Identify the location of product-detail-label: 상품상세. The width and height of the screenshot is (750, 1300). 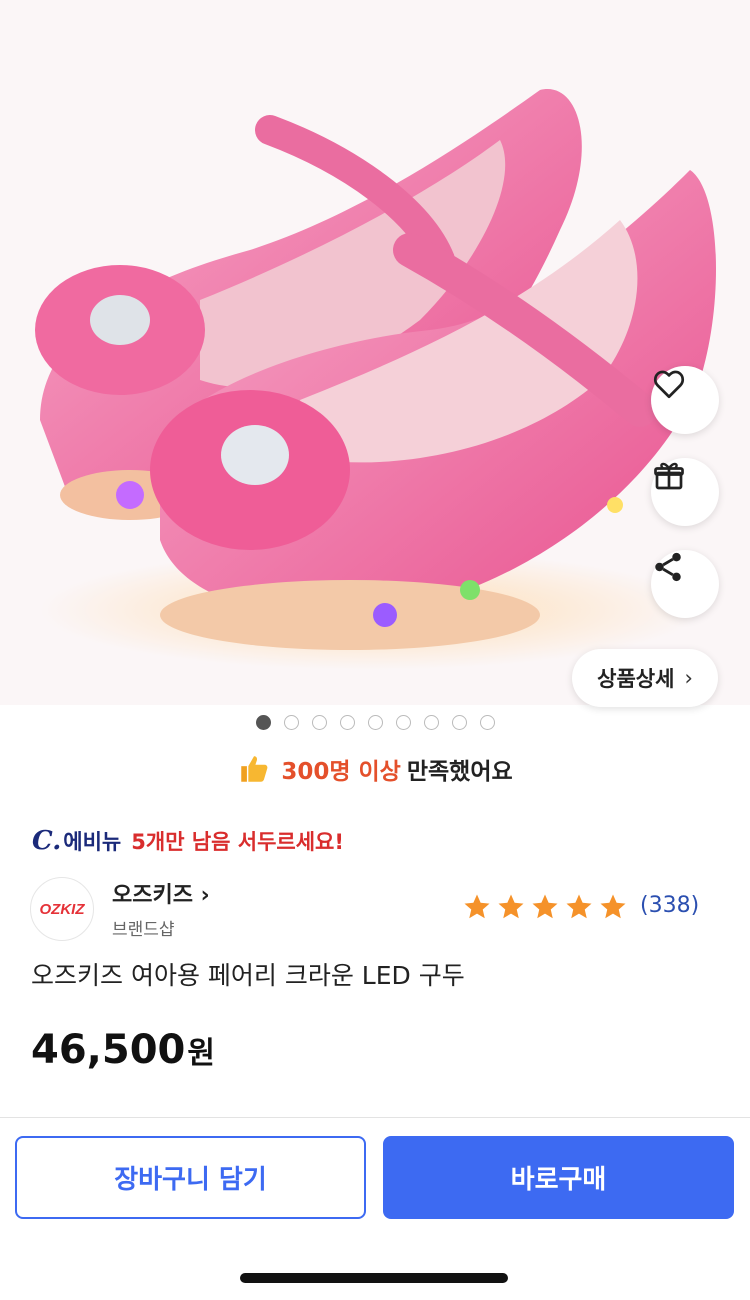
(636, 679).